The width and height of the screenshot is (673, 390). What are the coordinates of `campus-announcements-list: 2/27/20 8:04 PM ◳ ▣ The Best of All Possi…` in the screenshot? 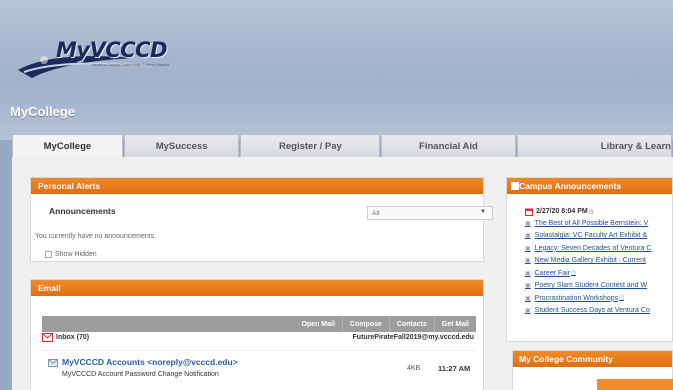 It's located at (599, 261).